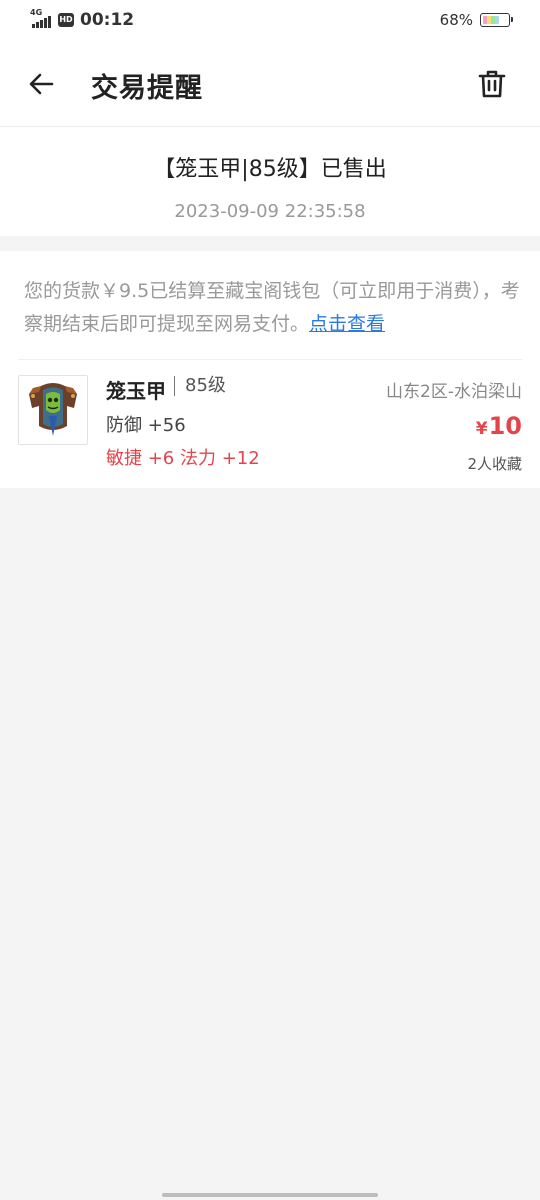 This screenshot has height=1200, width=540. What do you see at coordinates (347, 324) in the screenshot?
I see `view-link: 点击查看` at bounding box center [347, 324].